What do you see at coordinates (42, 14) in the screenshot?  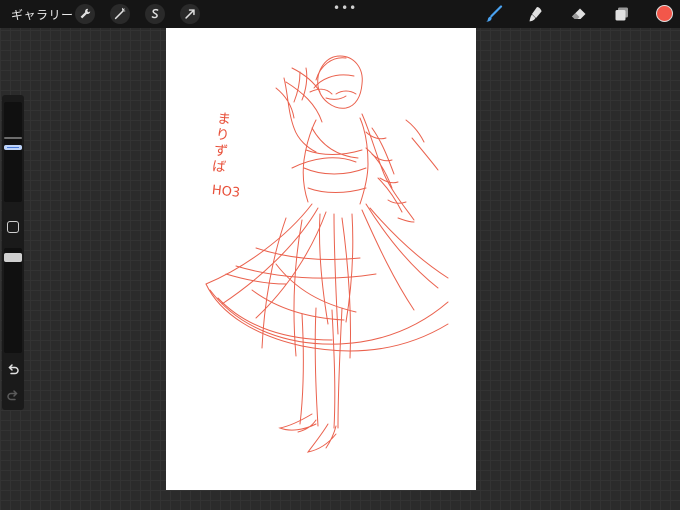 I see `gallery-button: ギャラリー` at bounding box center [42, 14].